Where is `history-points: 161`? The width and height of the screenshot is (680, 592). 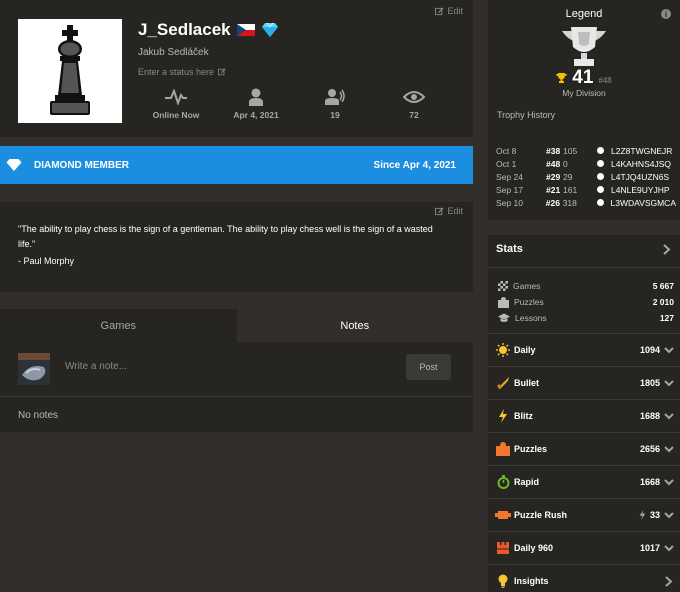 history-points: 161 is located at coordinates (570, 189).